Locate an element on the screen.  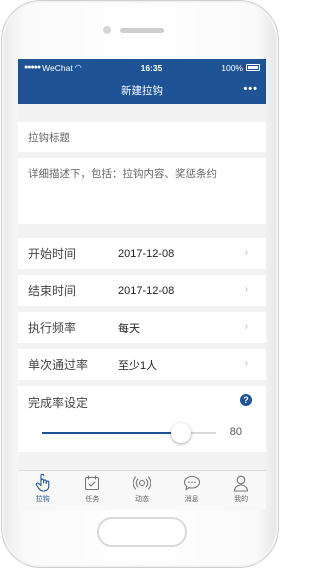
tab-bar: 拉钩 任务 动态 消息 我的 is located at coordinates (142, 490).